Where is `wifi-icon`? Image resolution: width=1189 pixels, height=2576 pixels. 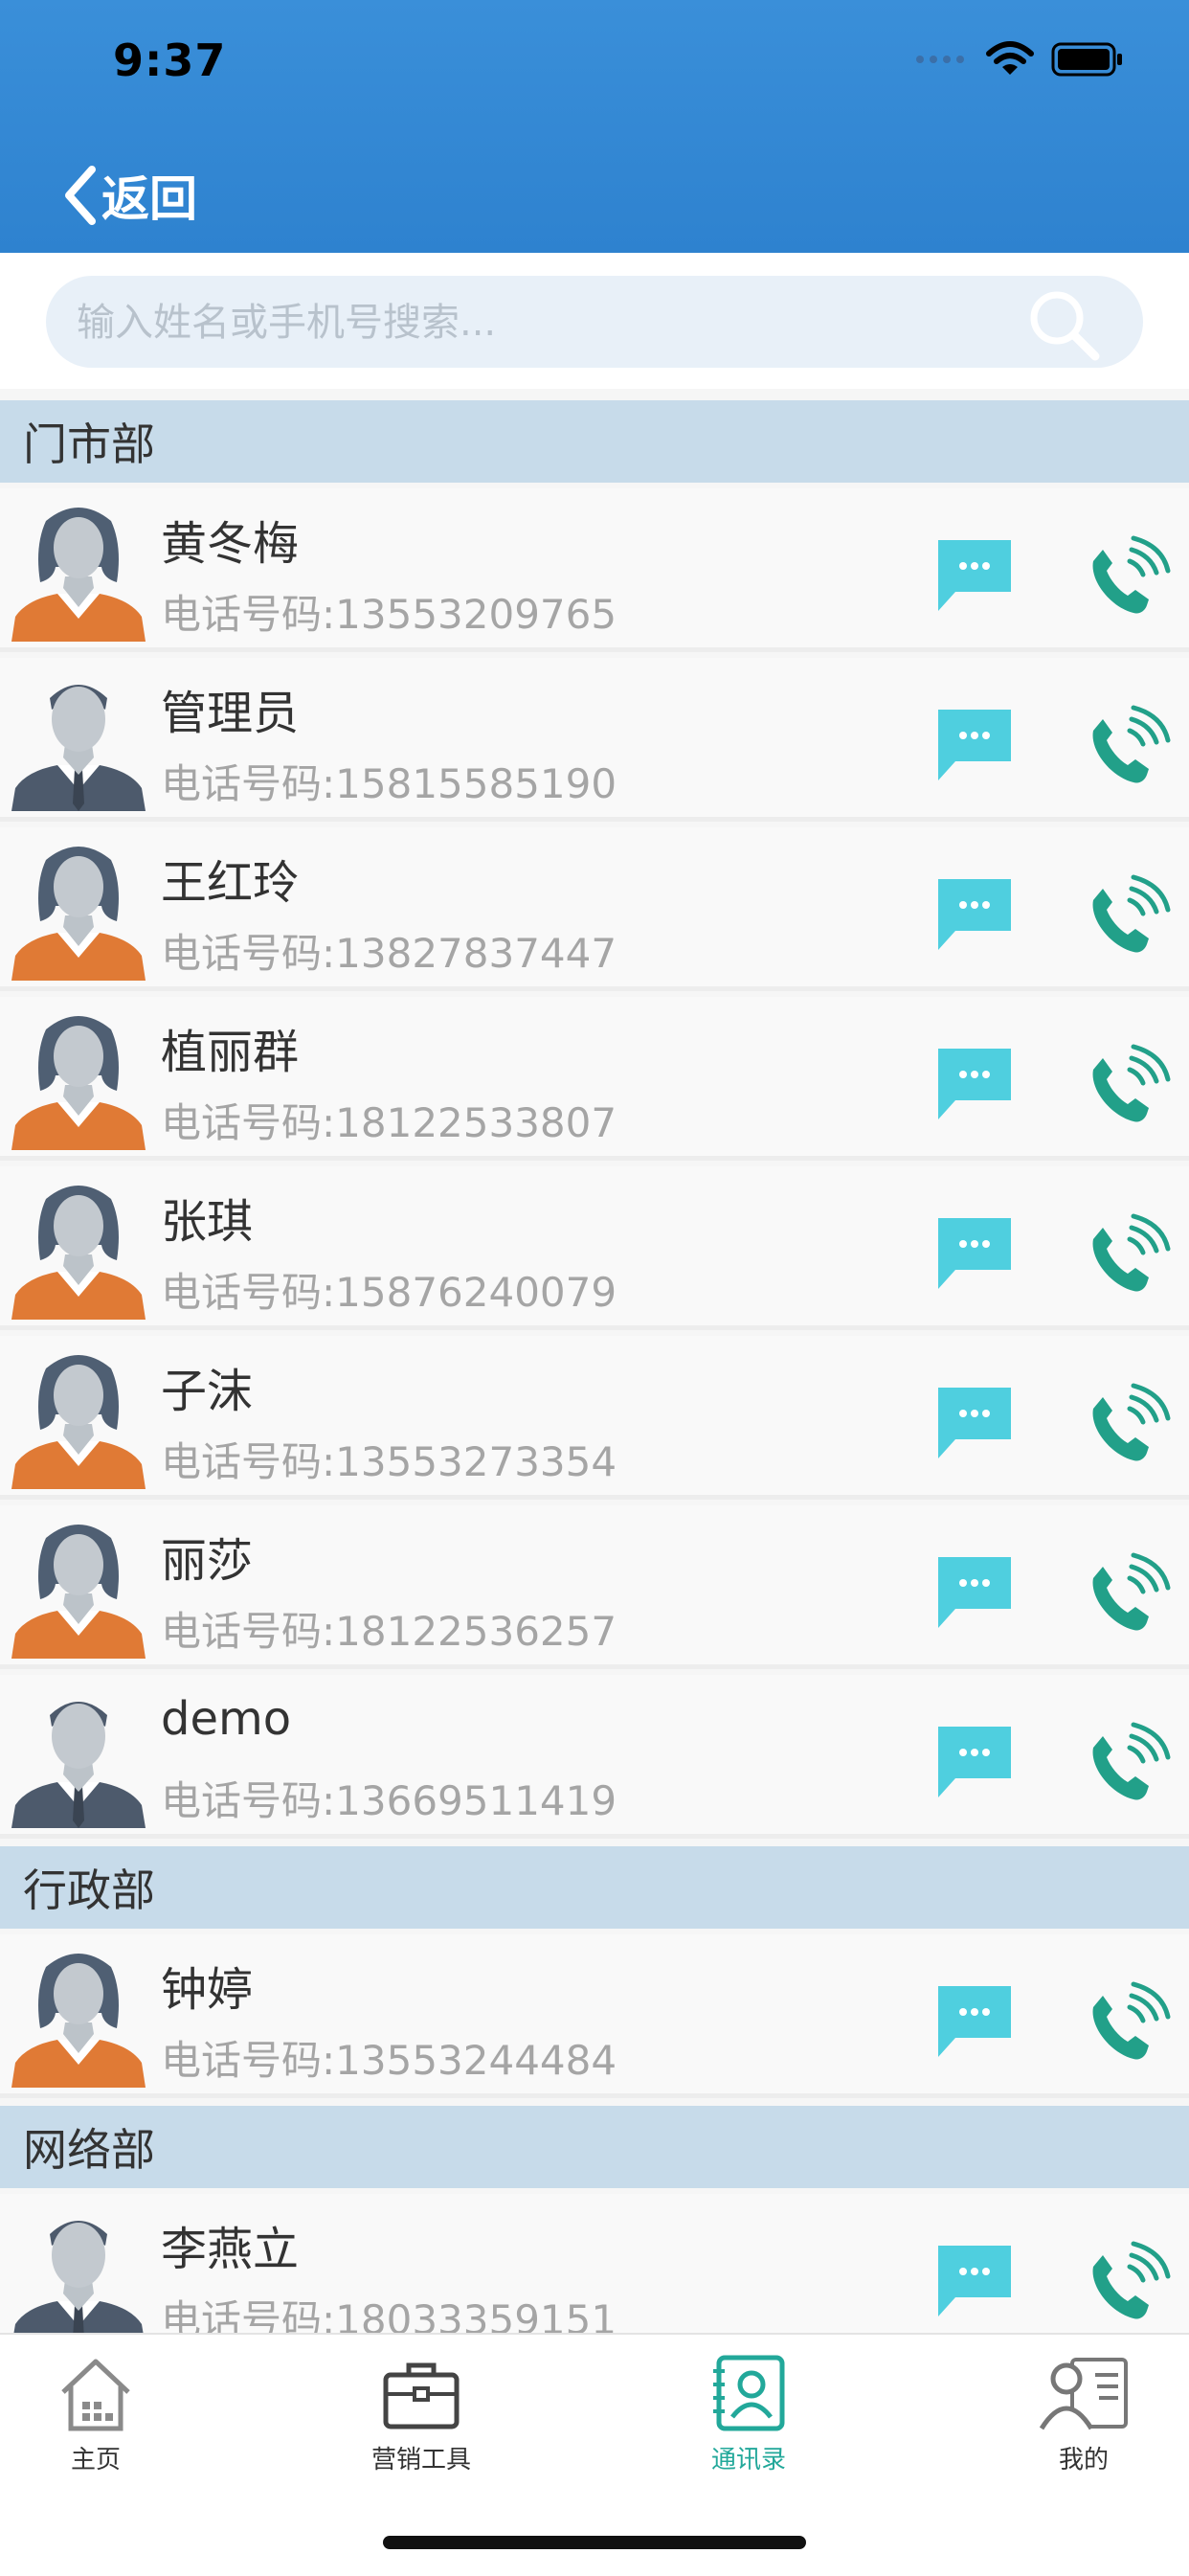
wifi-icon is located at coordinates (1010, 58).